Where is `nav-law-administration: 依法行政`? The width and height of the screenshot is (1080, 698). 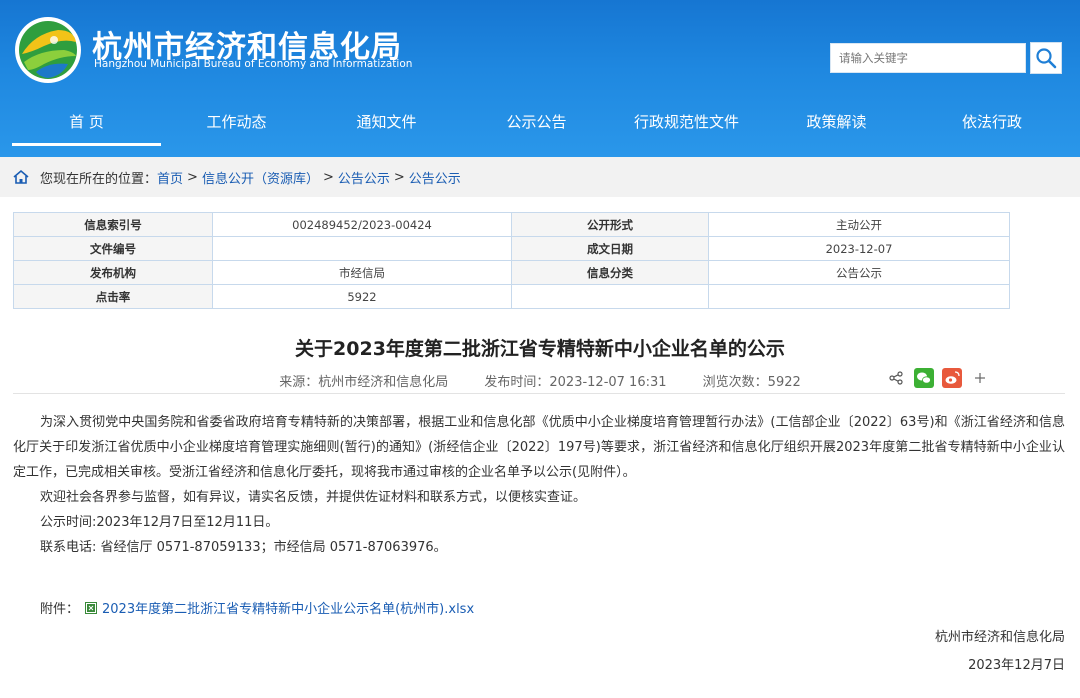 nav-law-administration: 依法行政 is located at coordinates (992, 123).